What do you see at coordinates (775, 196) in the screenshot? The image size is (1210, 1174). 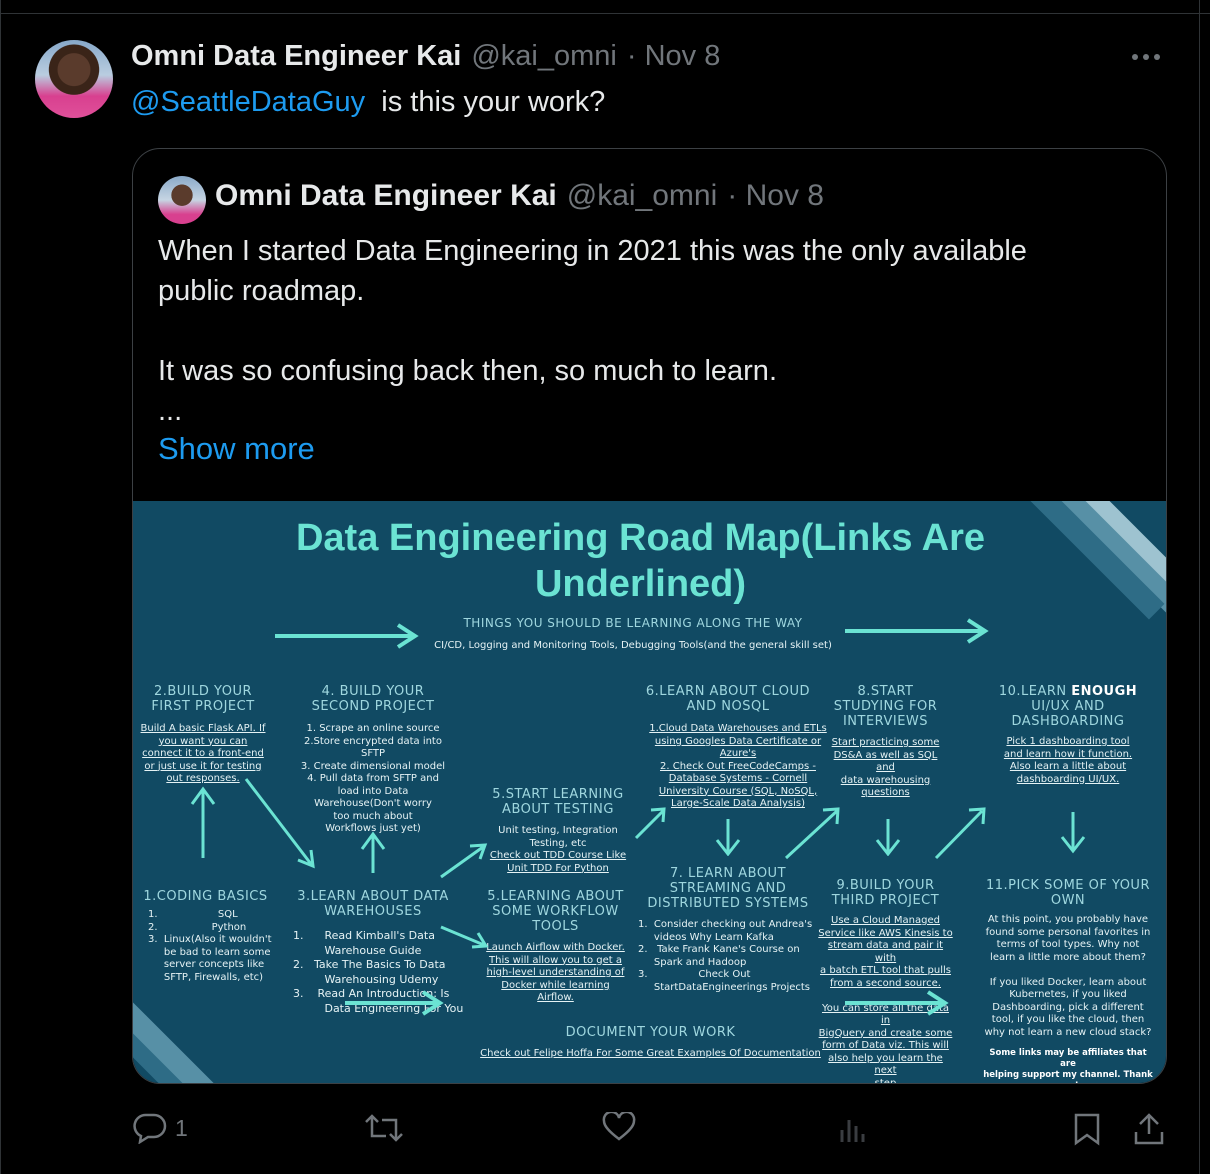 I see `quoted-date: · Nov 8` at bounding box center [775, 196].